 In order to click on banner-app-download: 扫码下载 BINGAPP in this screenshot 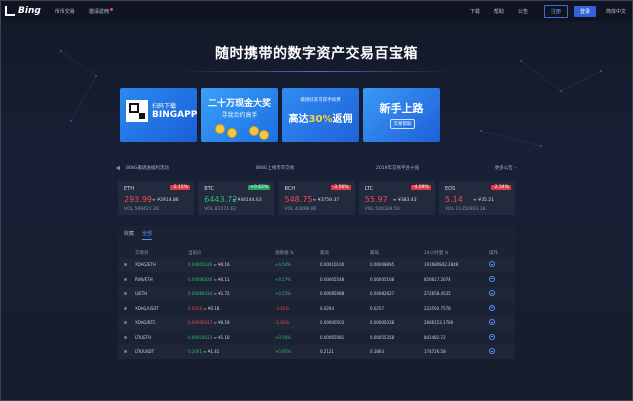, I will do `click(158, 115)`.